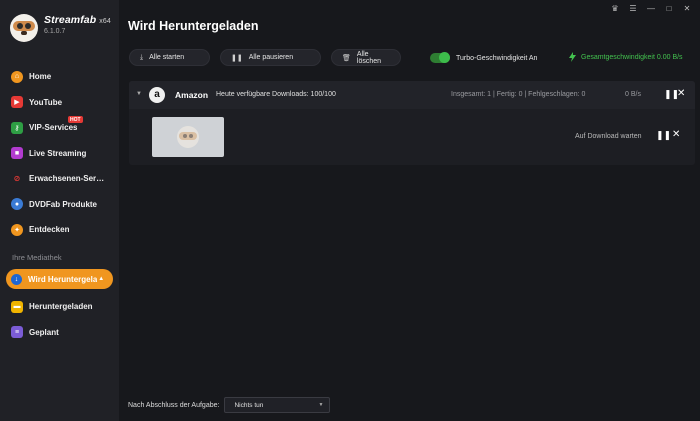 The height and width of the screenshot is (421, 700). I want to click on library-section-label: Ihre Mediathek, so click(37, 257).